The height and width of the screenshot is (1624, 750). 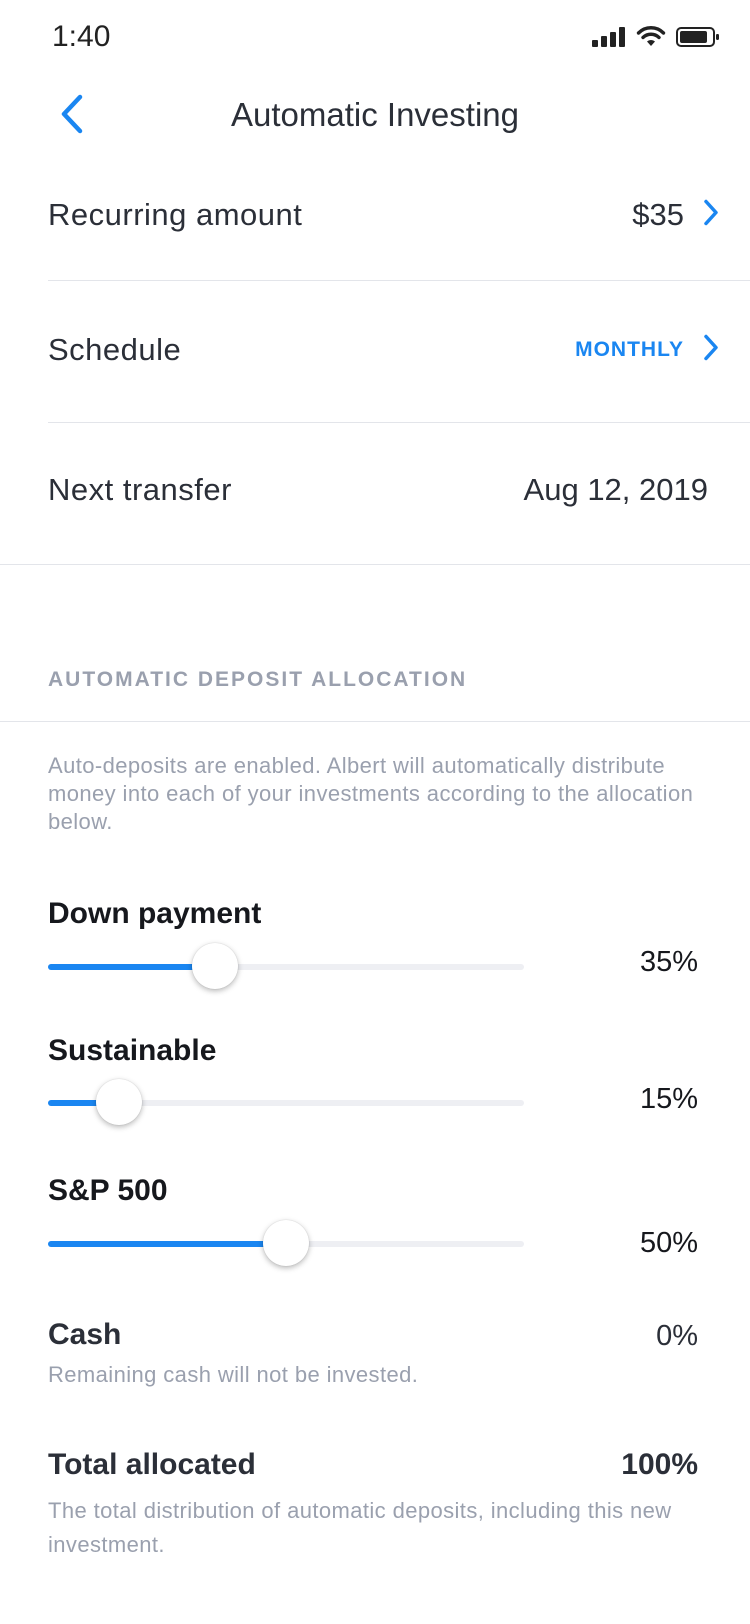 I want to click on allocation-percent: 50%, so click(x=668, y=1243).